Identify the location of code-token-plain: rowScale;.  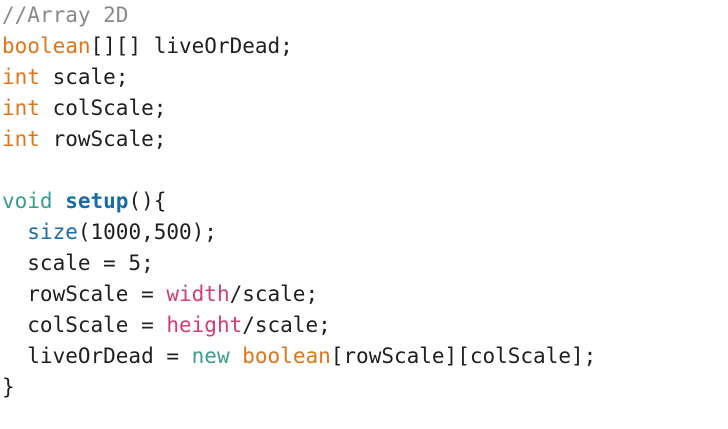
(103, 139).